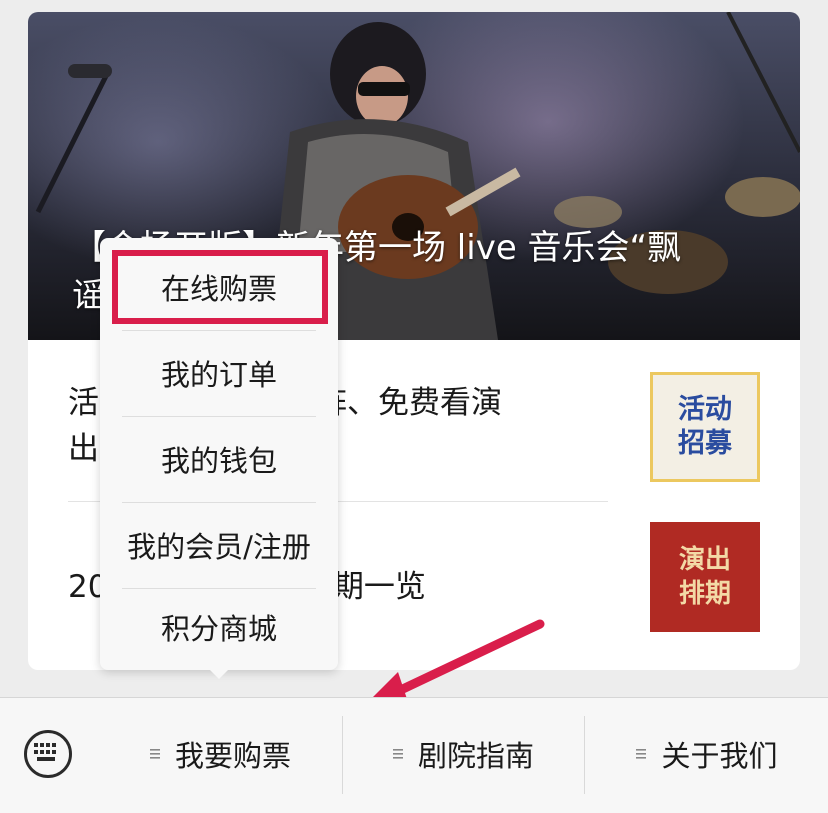 This screenshot has width=828, height=813. Describe the element at coordinates (704, 560) in the screenshot. I see `thumb-2-text-a: 演出` at that location.